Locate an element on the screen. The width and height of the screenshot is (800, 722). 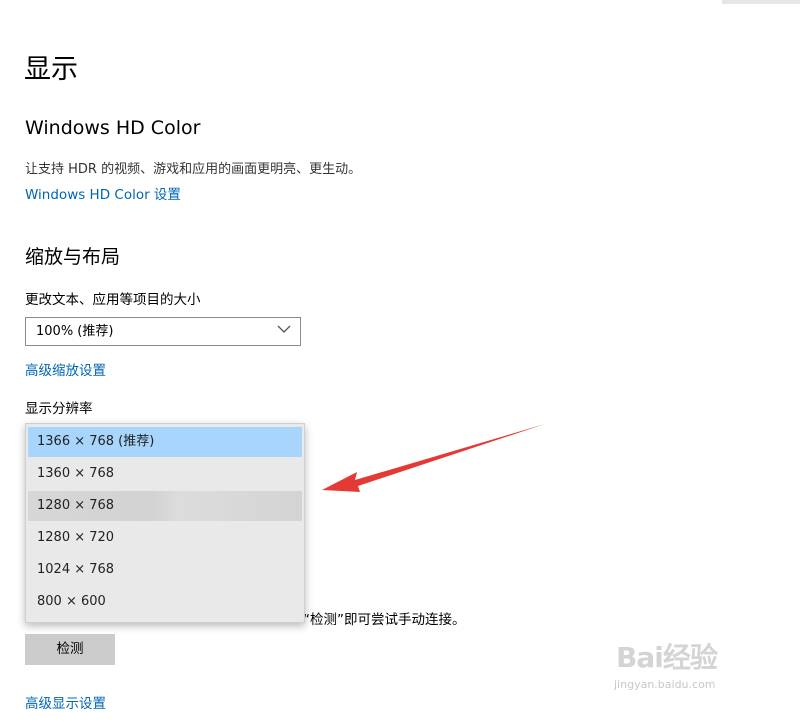
advanced-display-link: 高级显示设置 is located at coordinates (65, 704).